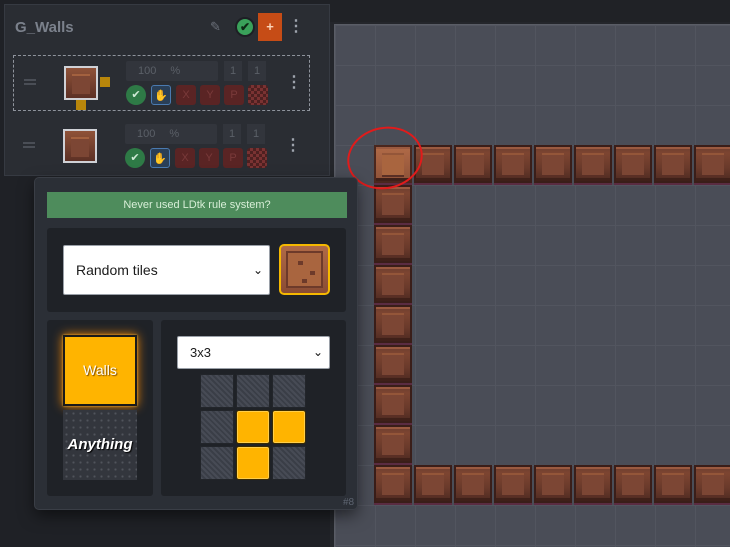 Image resolution: width=730 pixels, height=547 pixels. I want to click on int-value-palette: Walls Anything, so click(100, 408).